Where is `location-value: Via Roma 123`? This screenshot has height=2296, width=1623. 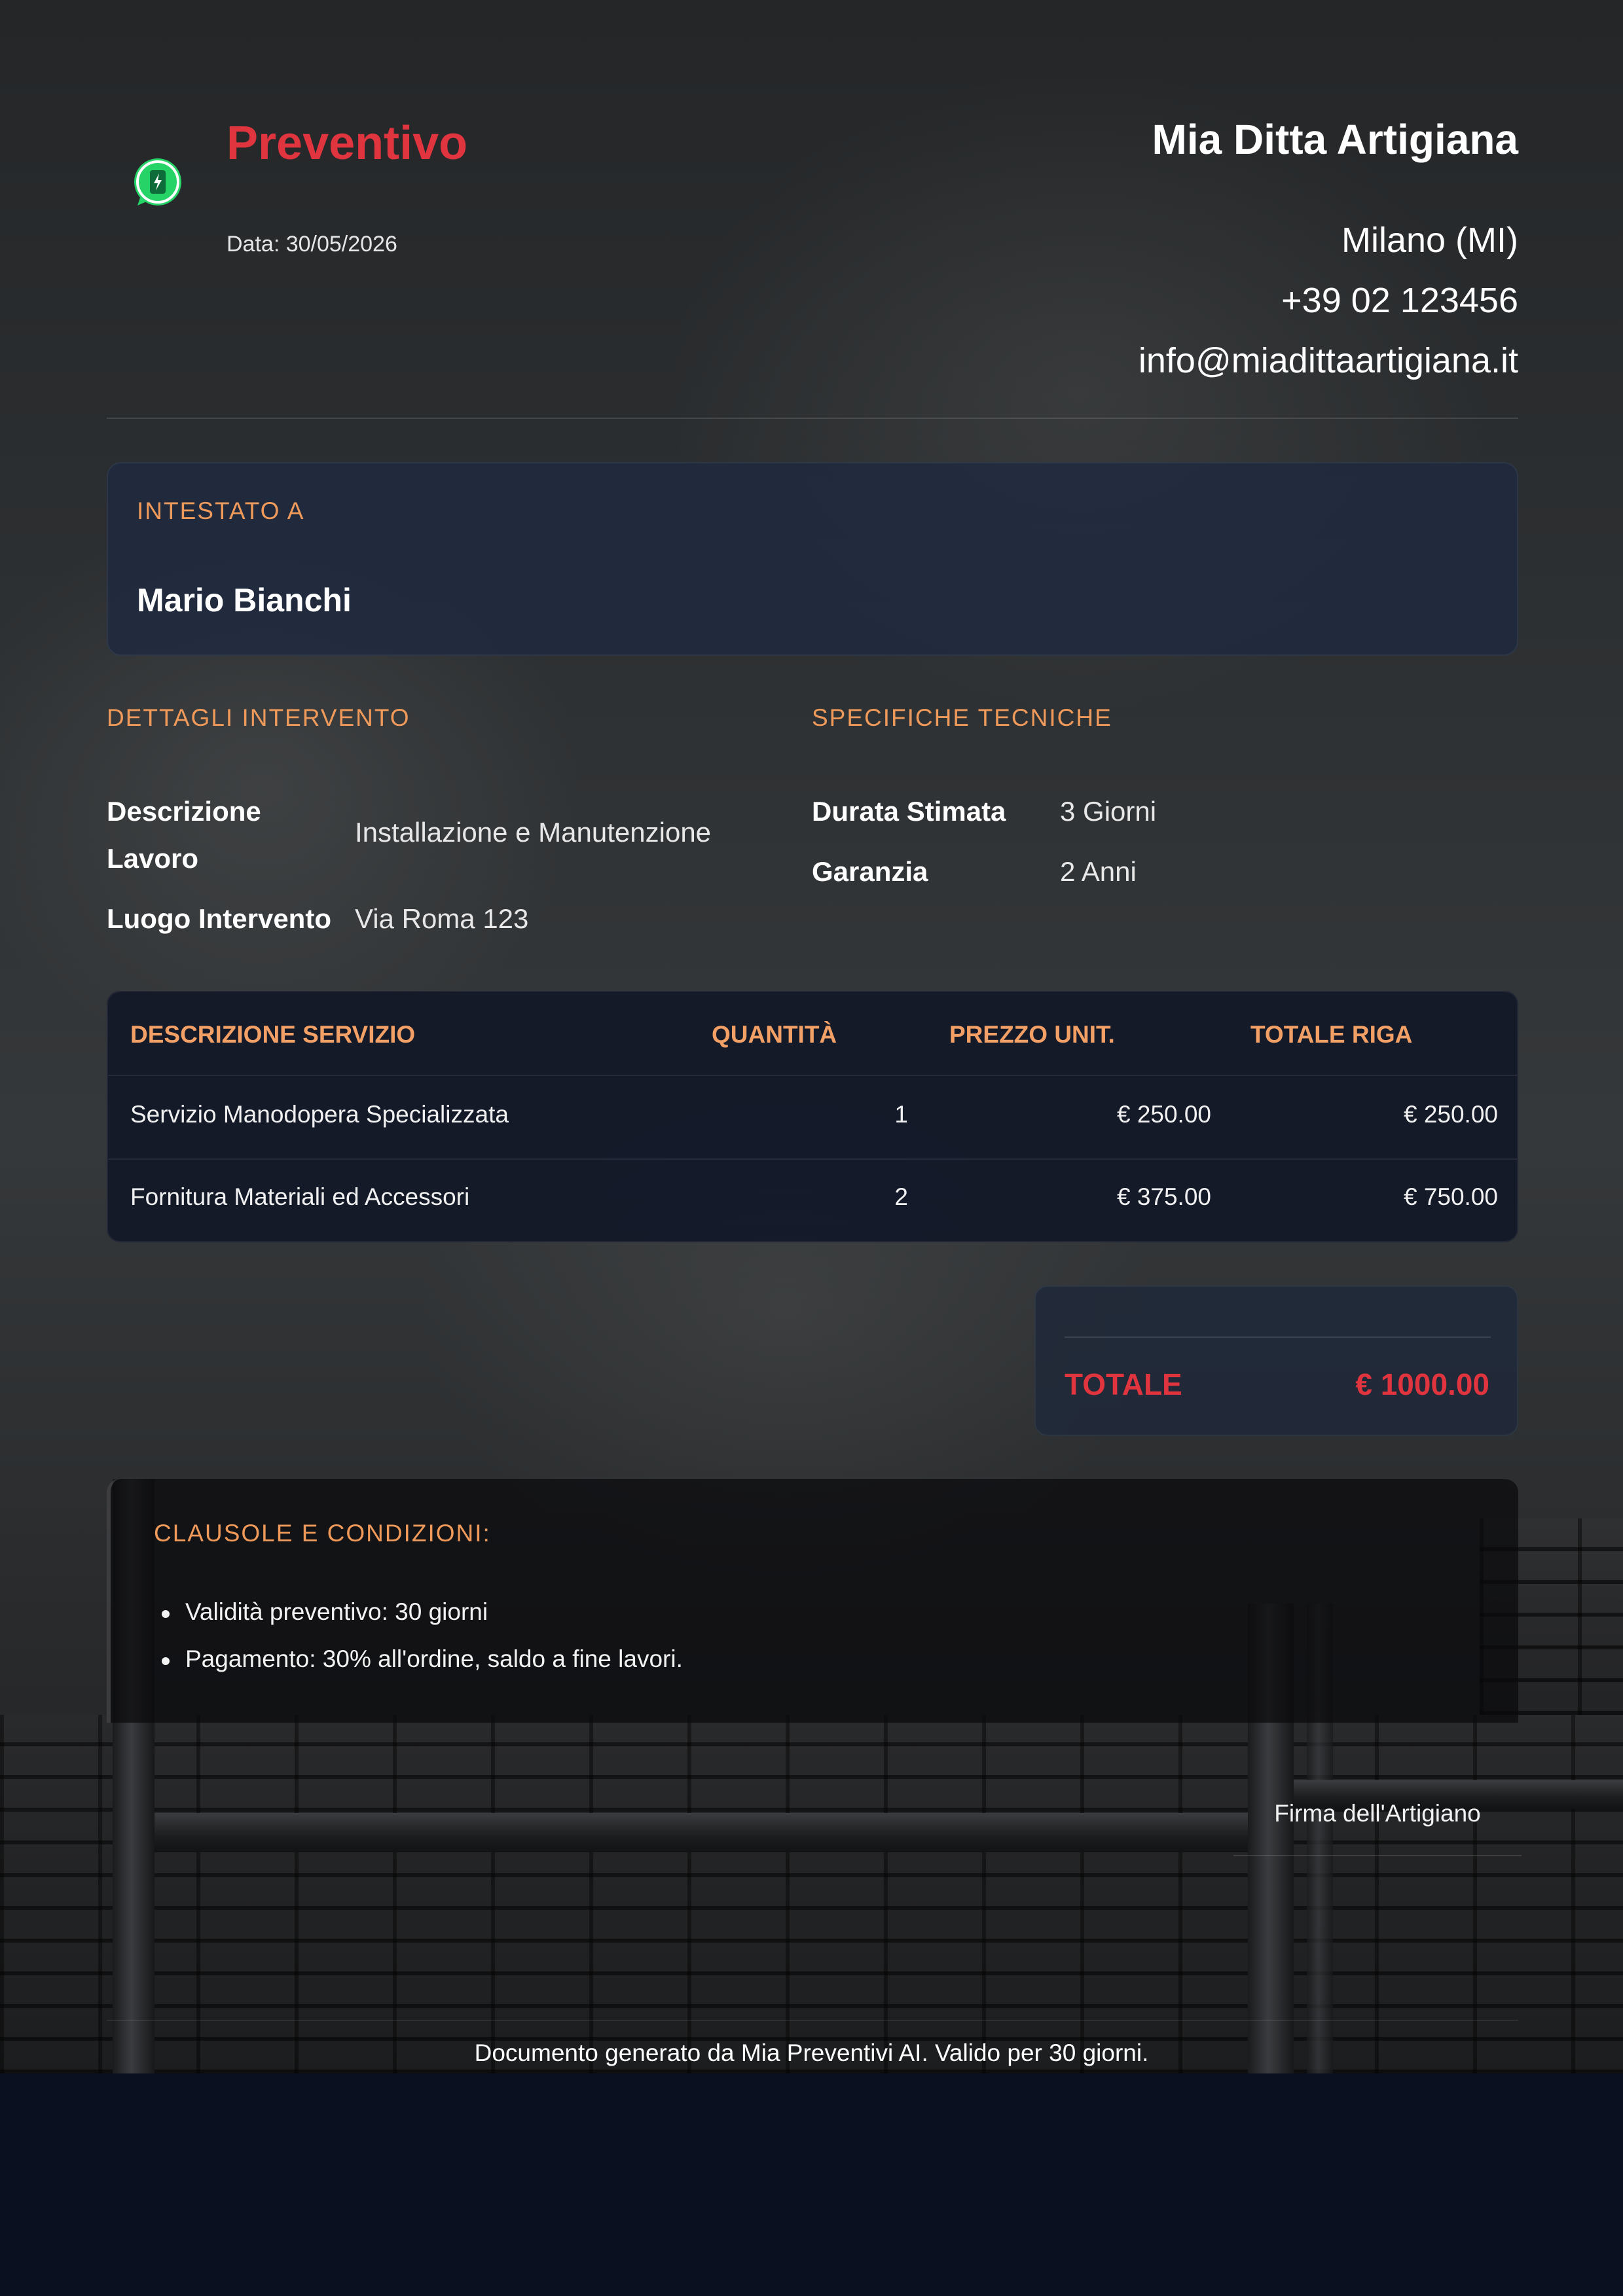 location-value: Via Roma 123 is located at coordinates (442, 919).